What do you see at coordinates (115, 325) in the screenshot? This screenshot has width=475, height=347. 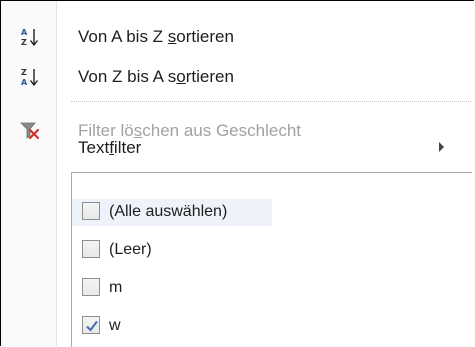 I see `list-item-label: w` at bounding box center [115, 325].